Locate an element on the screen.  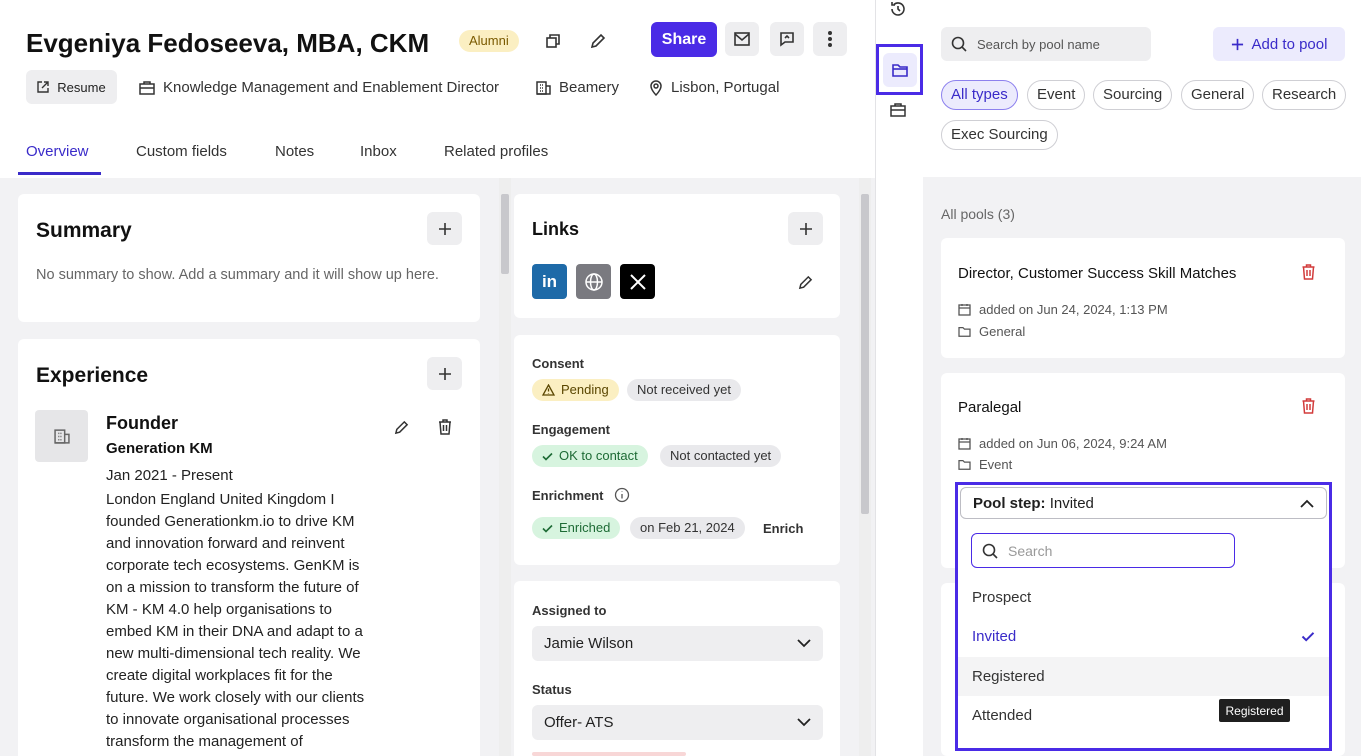
option-prospect: Prospect is located at coordinates (1143, 597).